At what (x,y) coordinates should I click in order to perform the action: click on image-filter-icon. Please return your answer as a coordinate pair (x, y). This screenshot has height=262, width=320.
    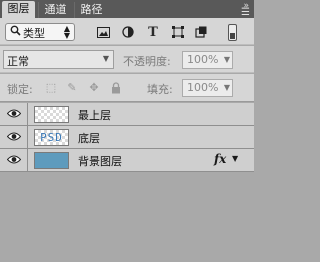
    Looking at the image, I should click on (103, 32).